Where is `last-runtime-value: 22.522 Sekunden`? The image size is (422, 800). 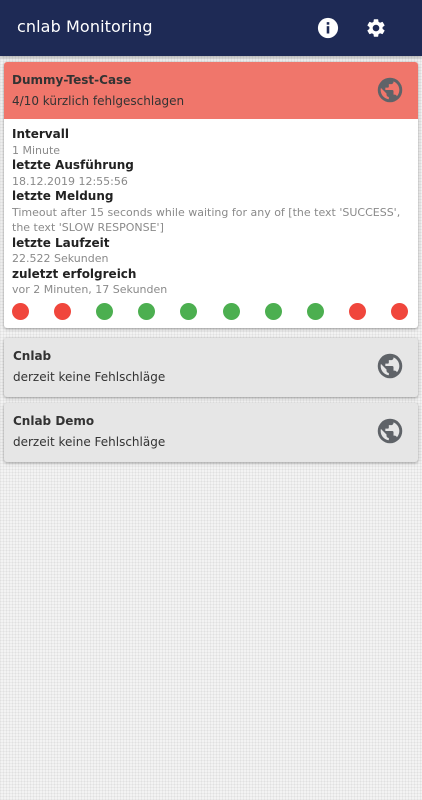 last-runtime-value: 22.522 Sekunden is located at coordinates (60, 258).